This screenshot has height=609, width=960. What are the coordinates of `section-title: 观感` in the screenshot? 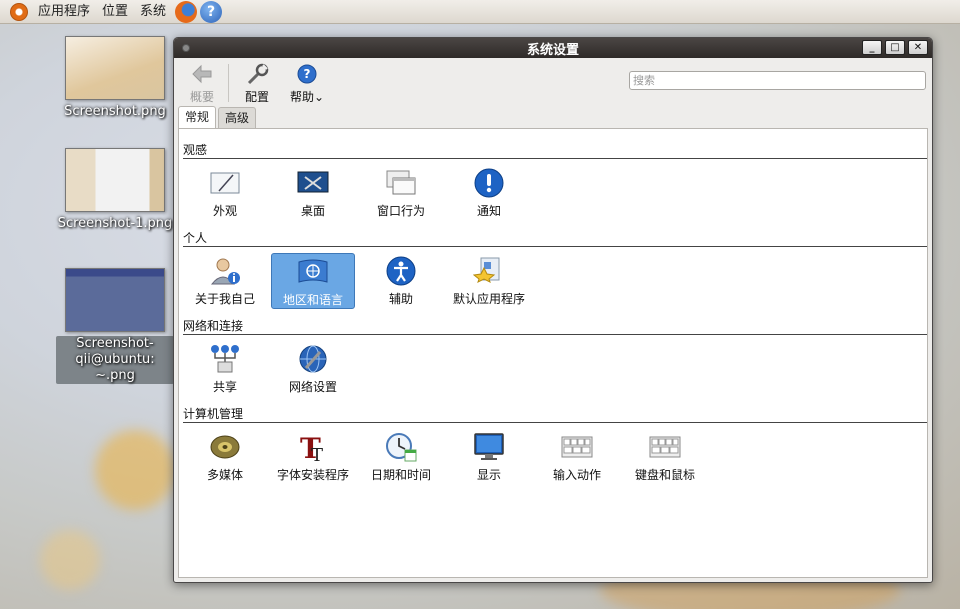 It's located at (195, 150).